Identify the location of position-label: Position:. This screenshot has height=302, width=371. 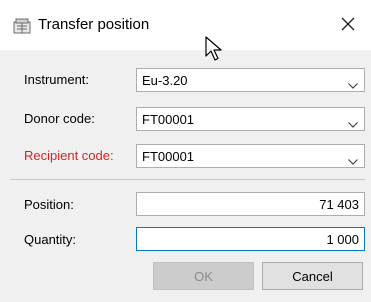
(49, 204).